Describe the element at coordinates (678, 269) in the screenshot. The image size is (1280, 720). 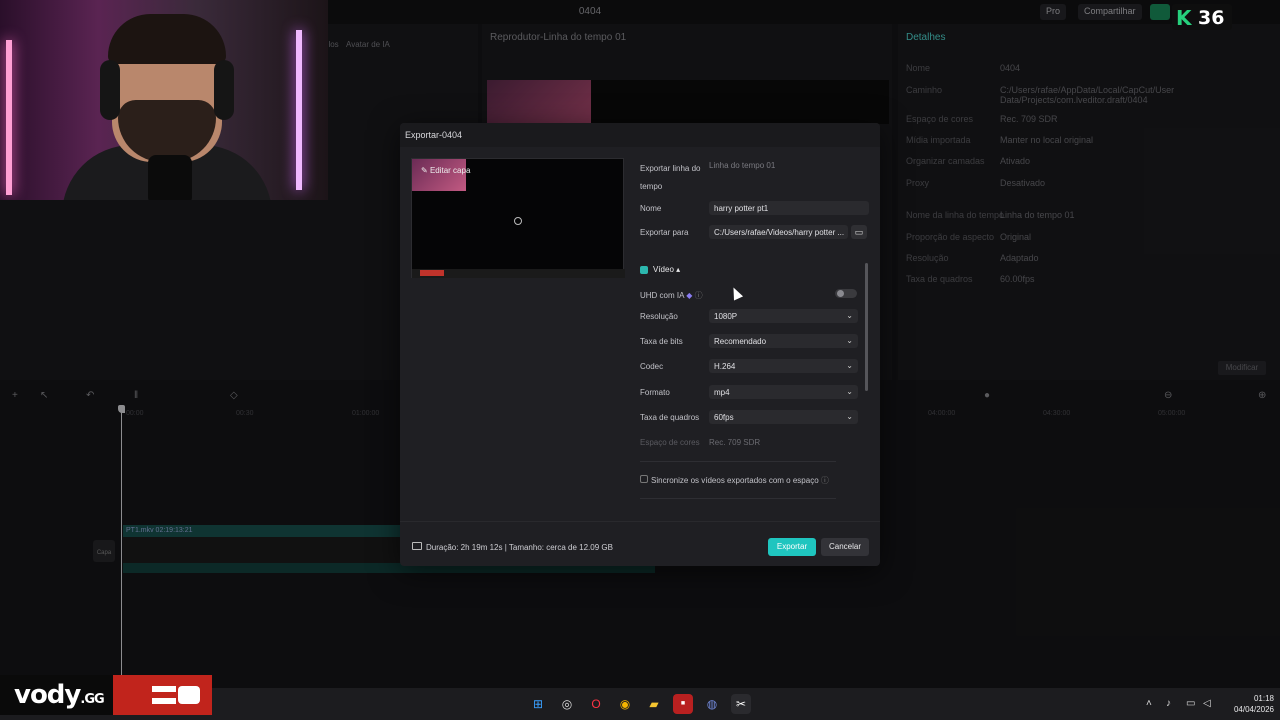
I see `chevron-up-icon: ▴` at that location.